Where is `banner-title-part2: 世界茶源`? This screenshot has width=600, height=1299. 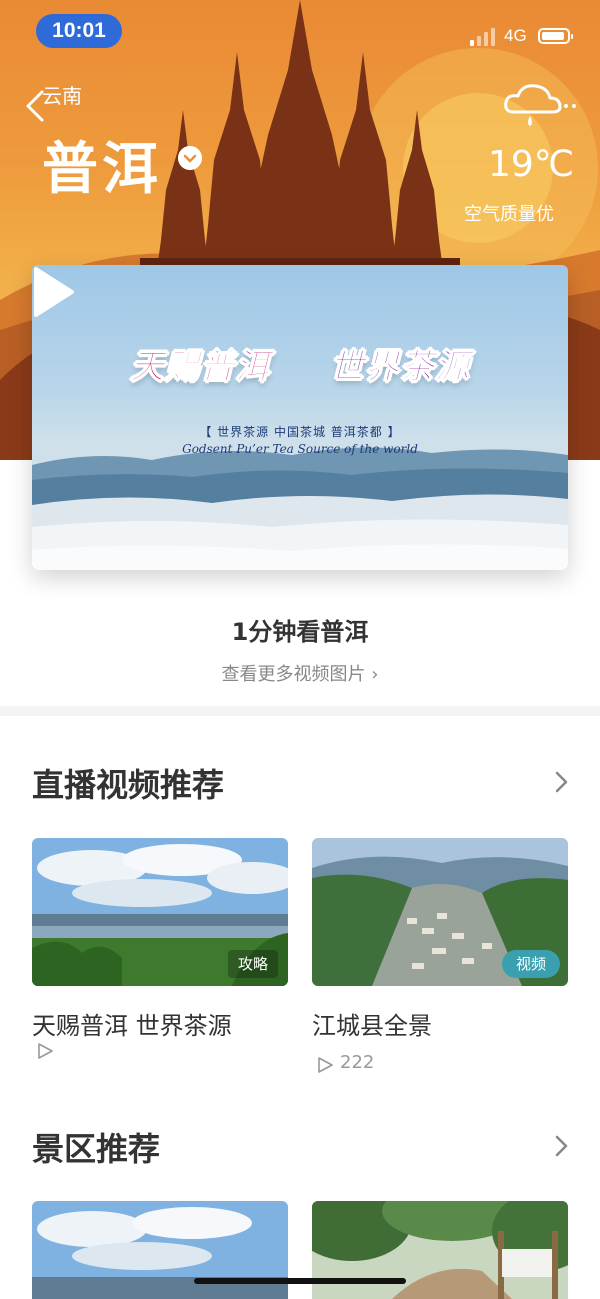 banner-title-part2: 世界茶源 is located at coordinates (399, 367).